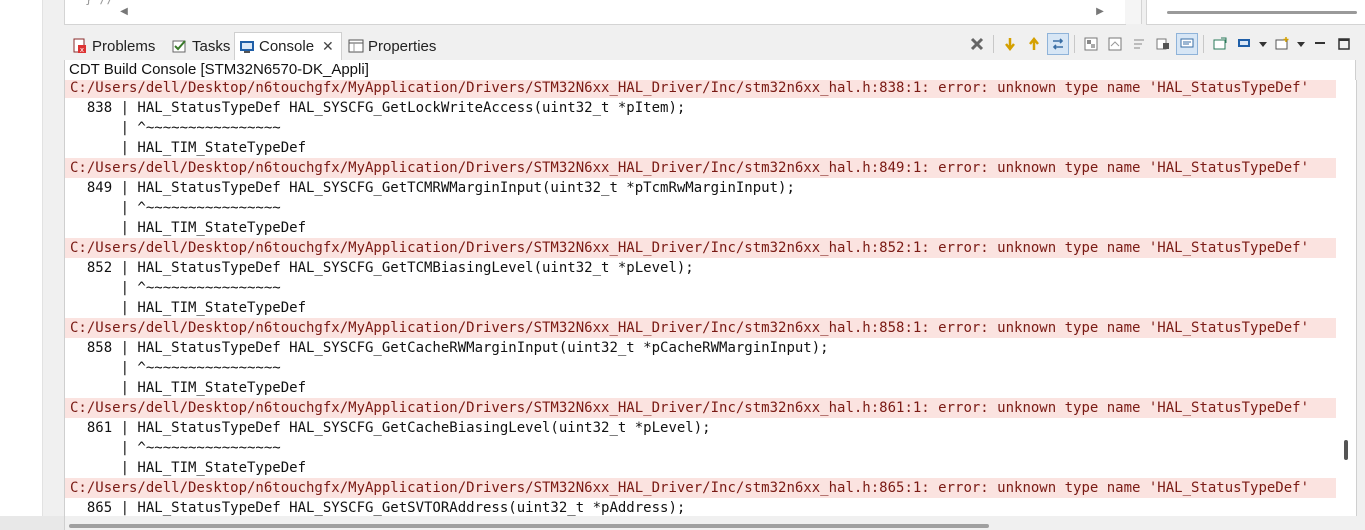  I want to click on svg-text: x, so click(82, 50).